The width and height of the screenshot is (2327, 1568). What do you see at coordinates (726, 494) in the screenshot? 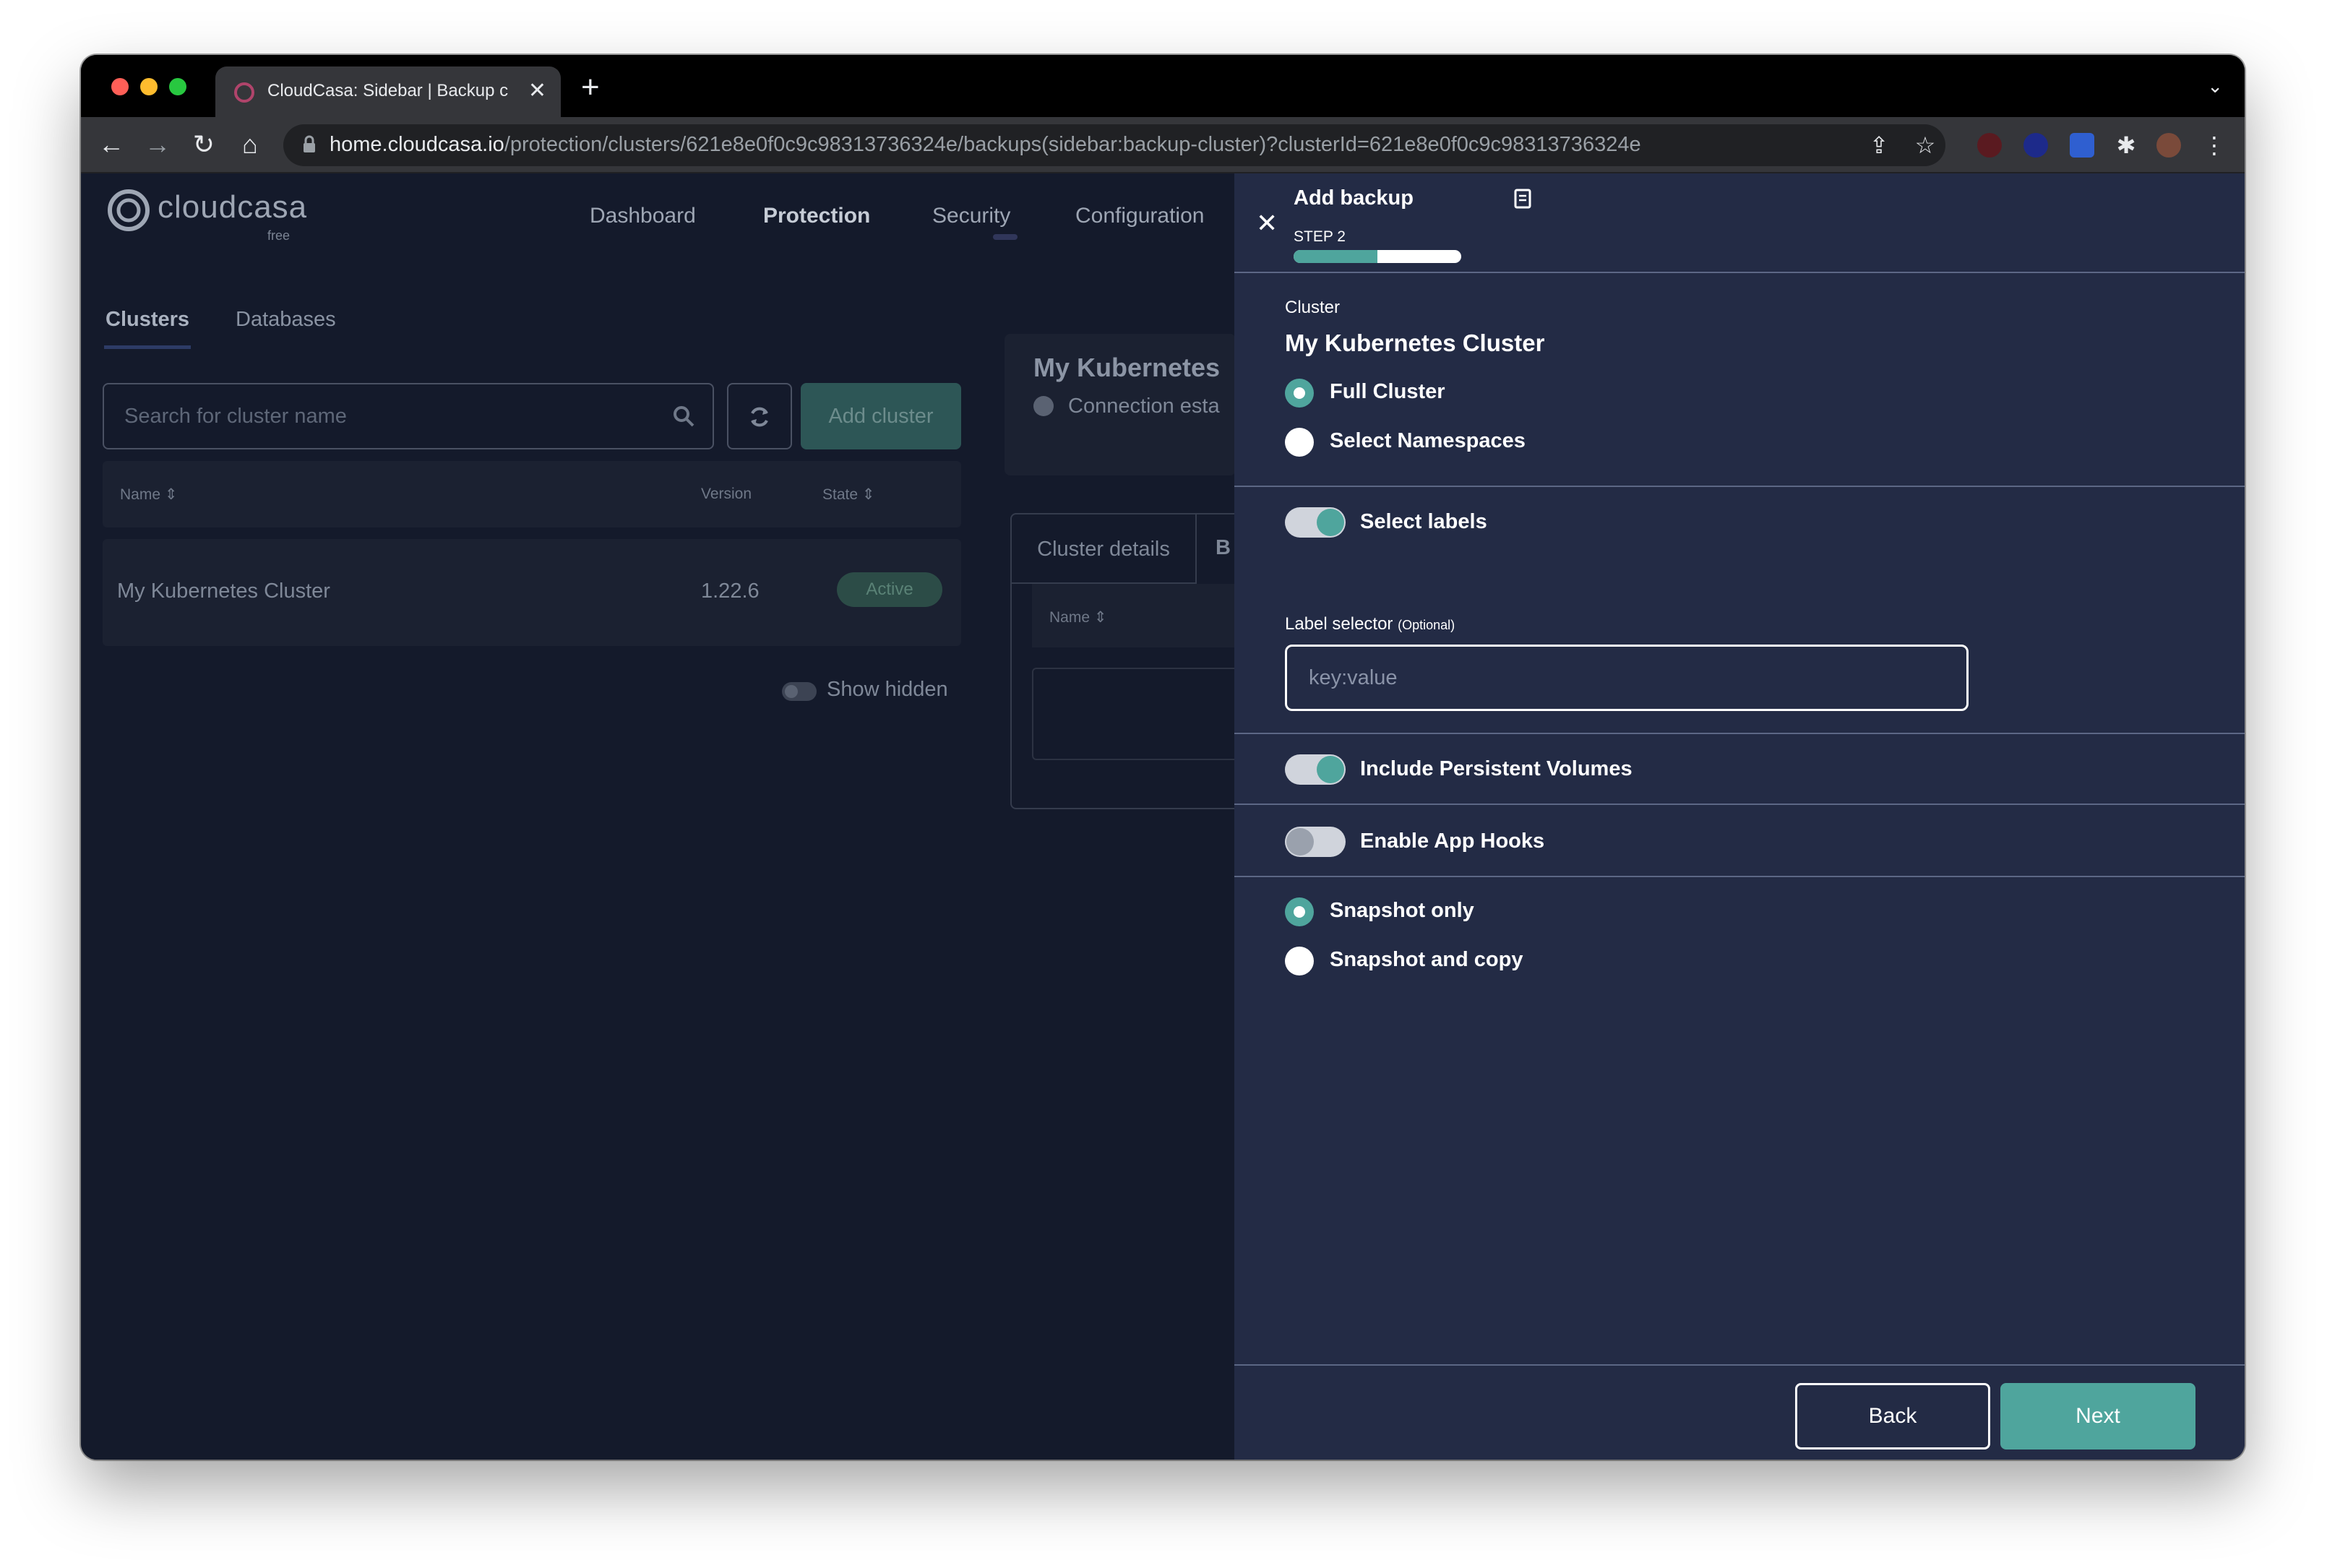
I see `column-version: Version` at bounding box center [726, 494].